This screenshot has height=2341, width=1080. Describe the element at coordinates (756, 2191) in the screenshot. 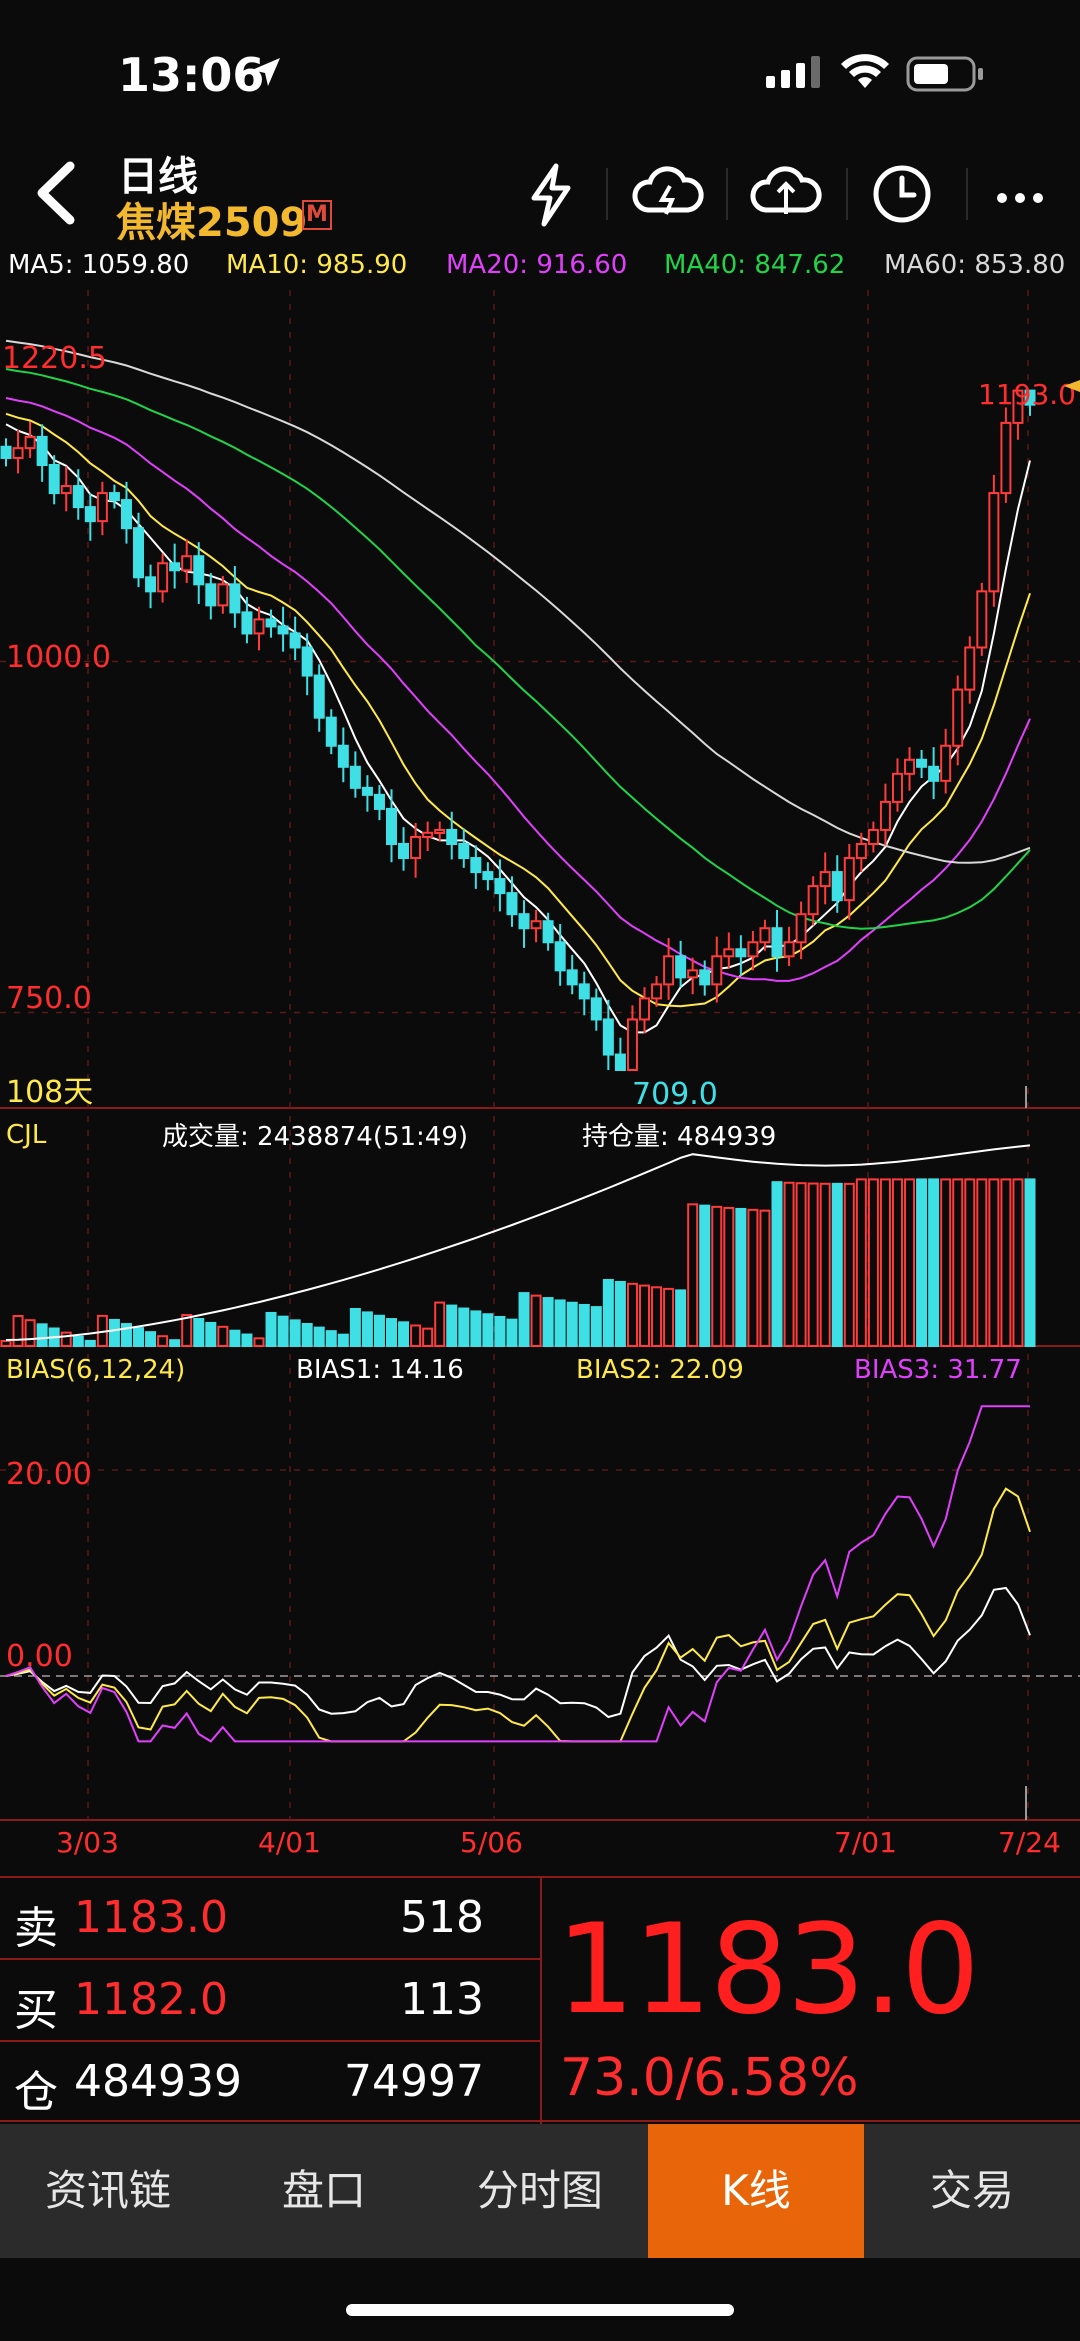

I see `tab-kline: K线` at that location.